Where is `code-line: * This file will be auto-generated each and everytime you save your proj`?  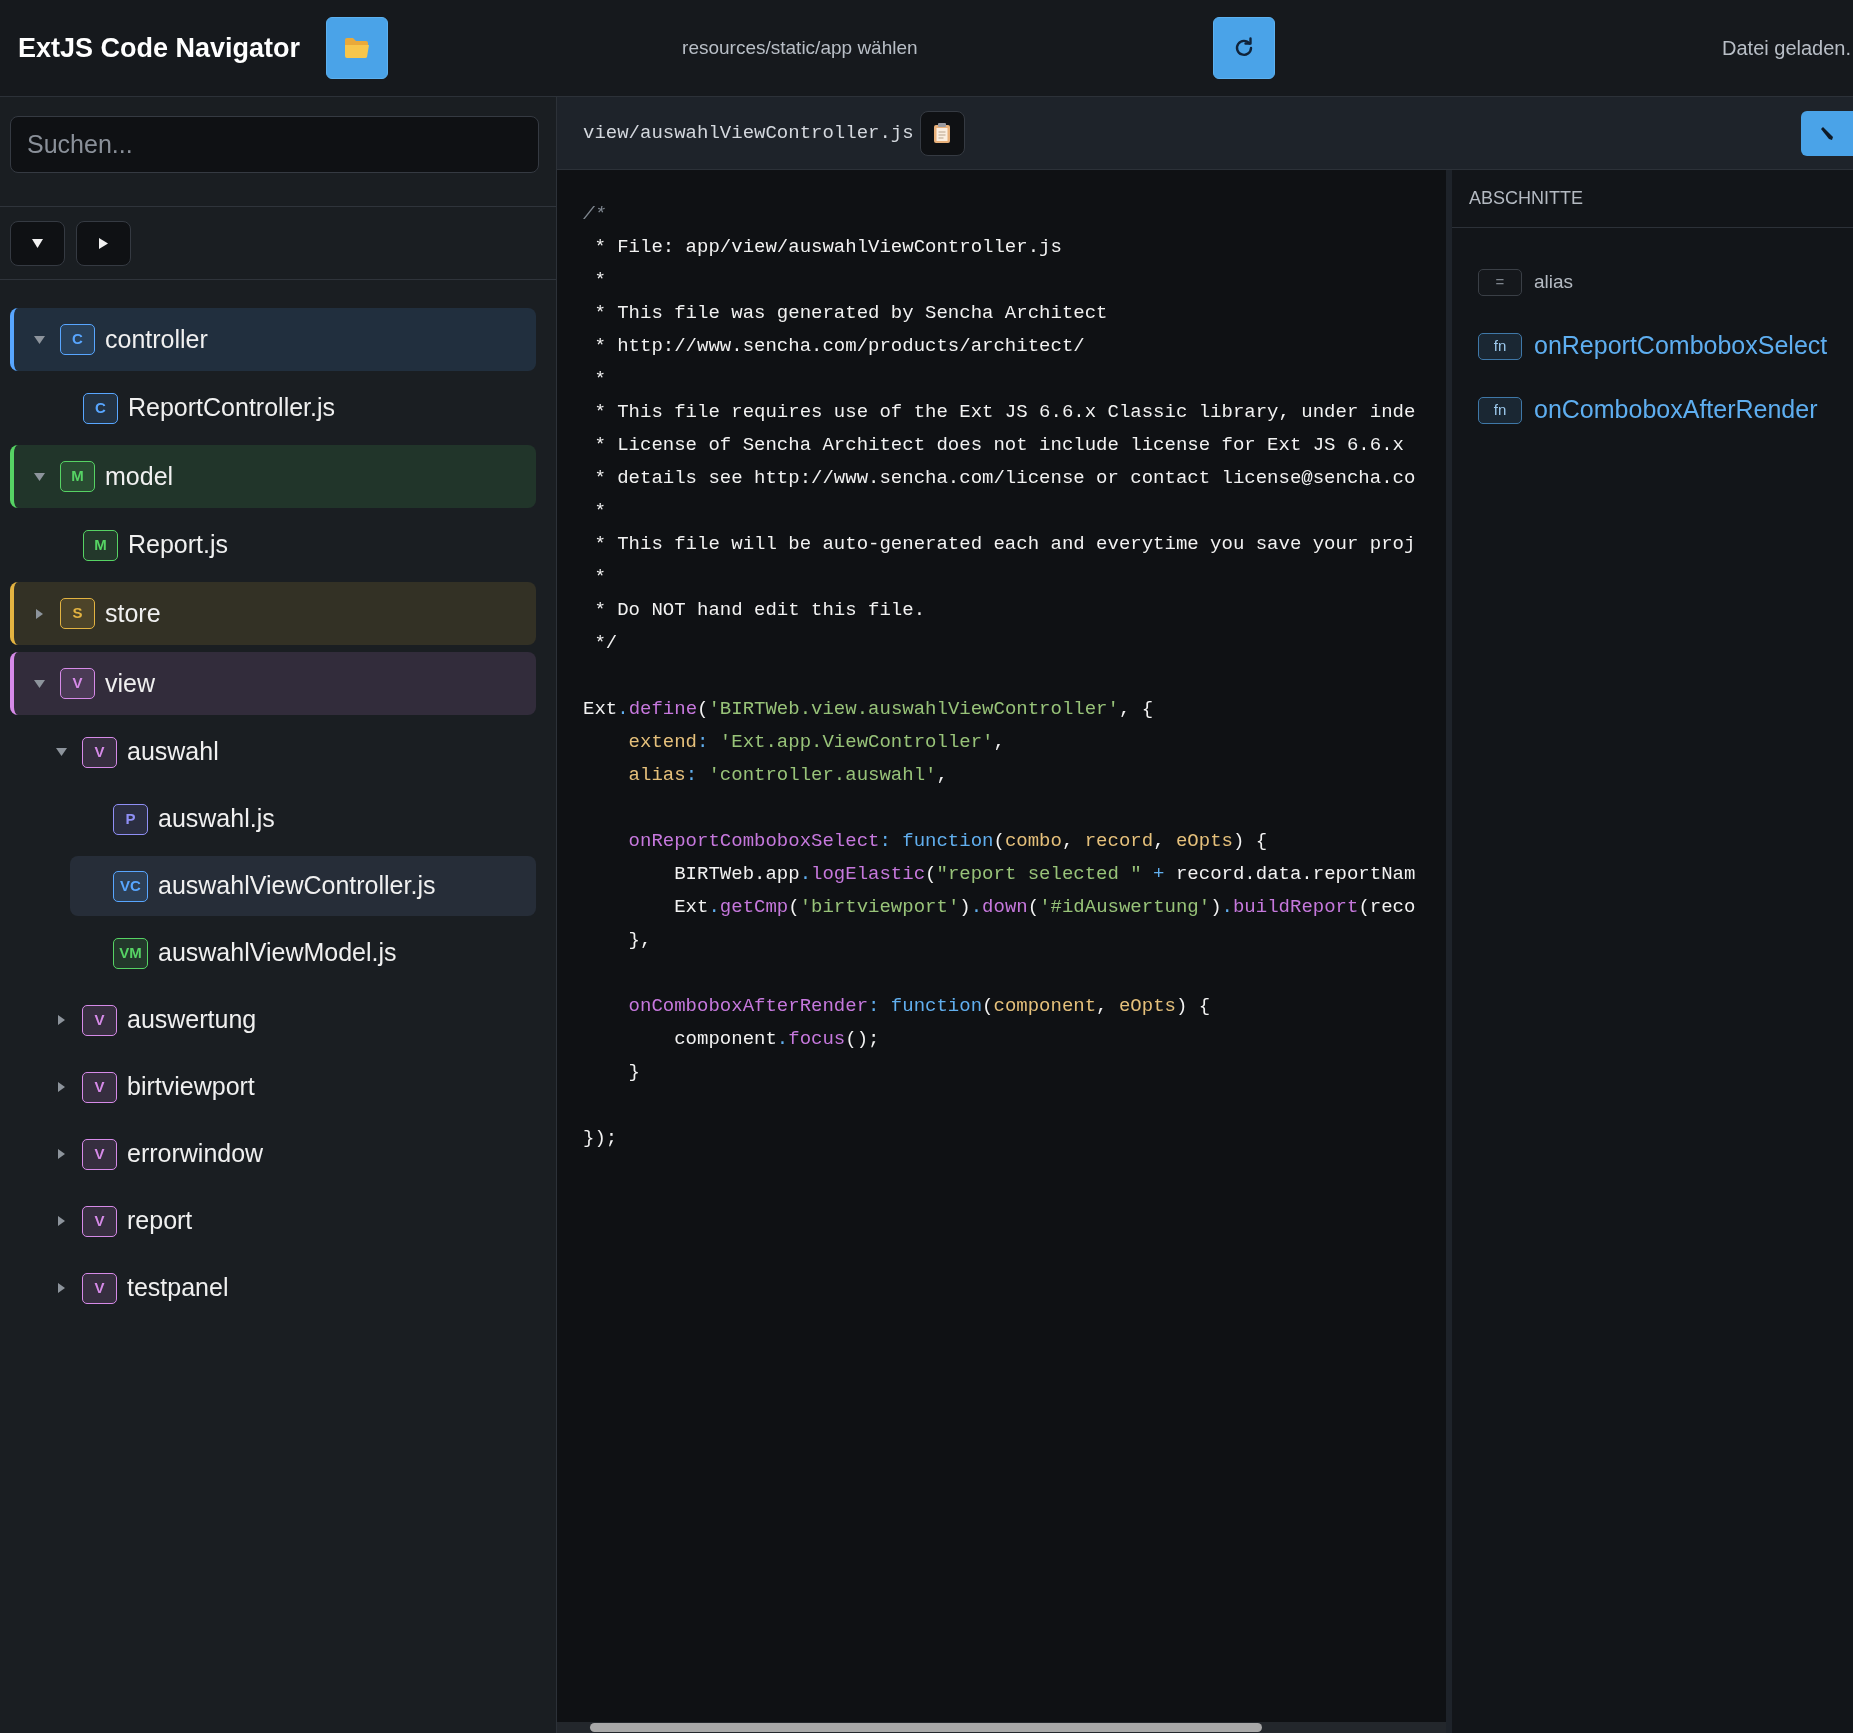
code-line: * This file will be auto-generated each and everytime you save your proj is located at coordinates (1005, 544).